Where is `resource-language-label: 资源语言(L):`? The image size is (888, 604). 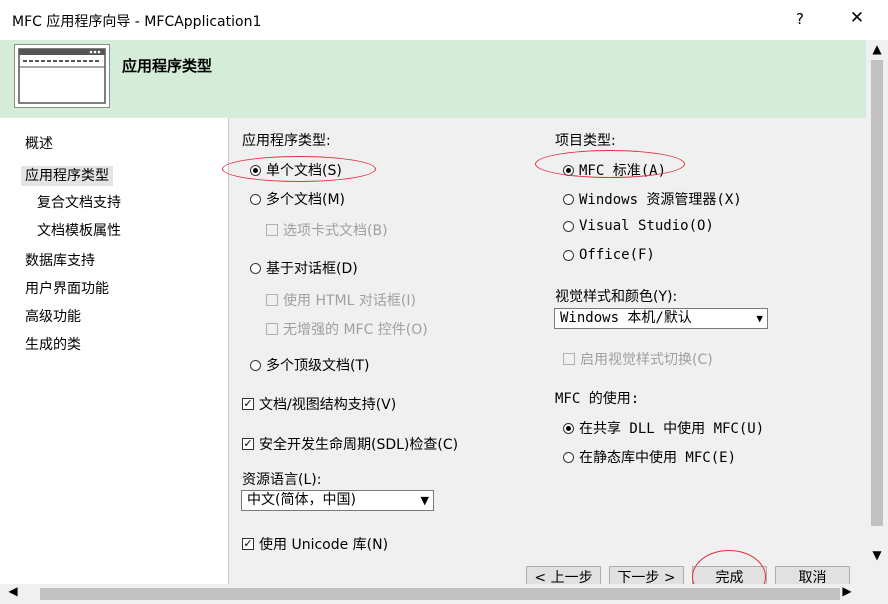 resource-language-label: 资源语言(L): is located at coordinates (282, 480).